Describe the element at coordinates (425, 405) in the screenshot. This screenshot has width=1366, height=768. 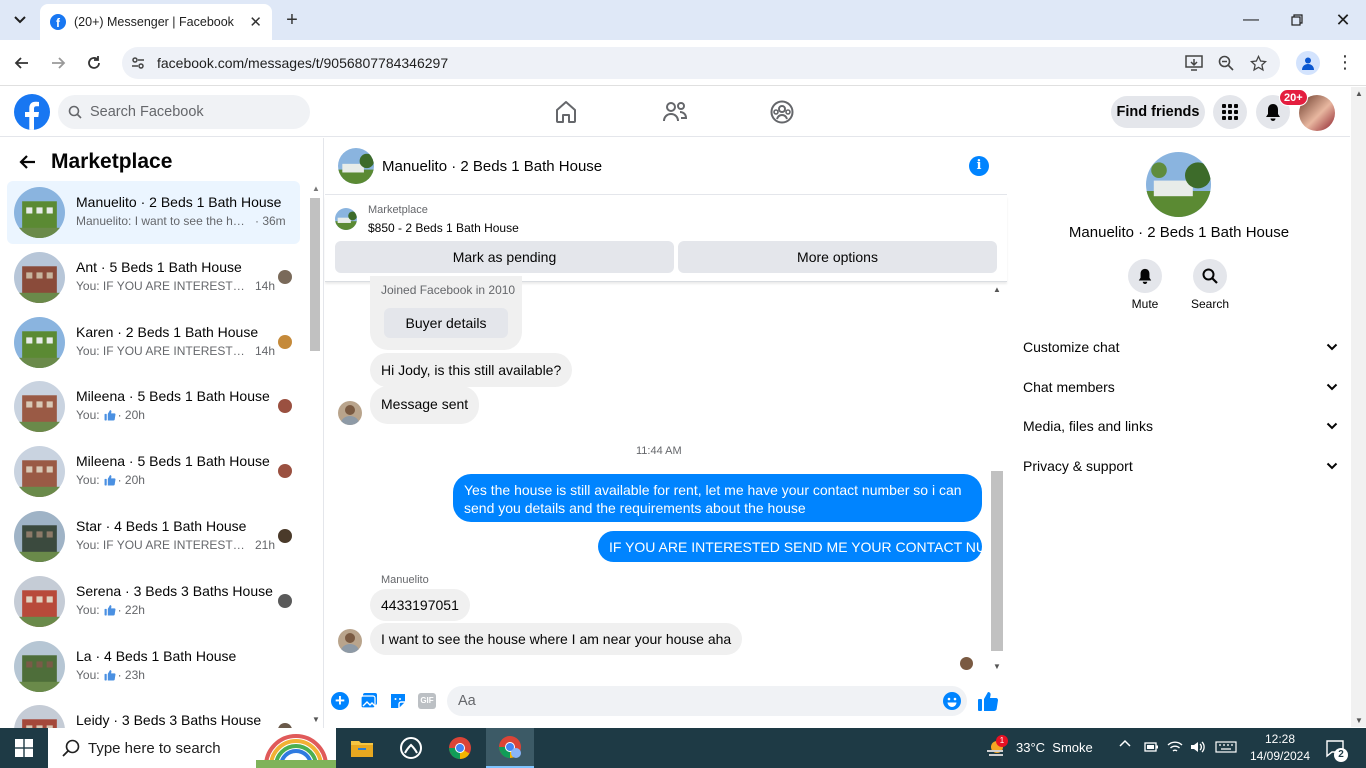
I see `message-bubble-incoming: Message sent` at that location.